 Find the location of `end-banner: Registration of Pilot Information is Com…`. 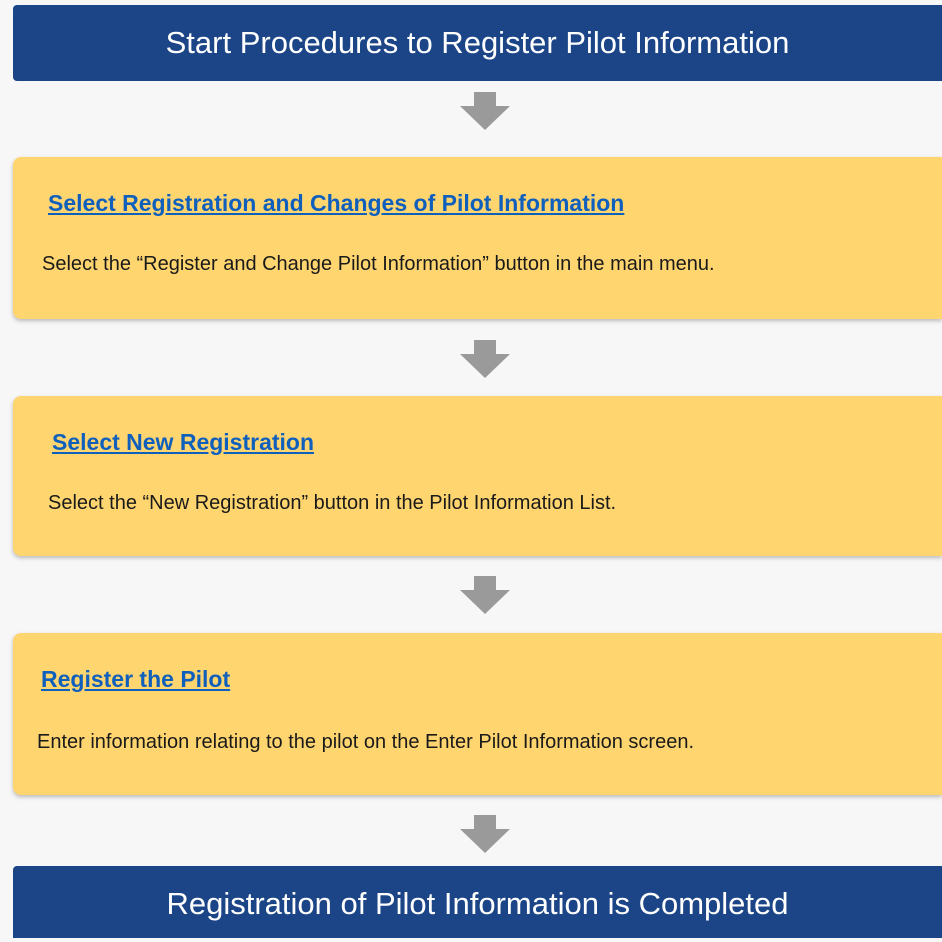

end-banner: Registration of Pilot Information is Com… is located at coordinates (477, 902).